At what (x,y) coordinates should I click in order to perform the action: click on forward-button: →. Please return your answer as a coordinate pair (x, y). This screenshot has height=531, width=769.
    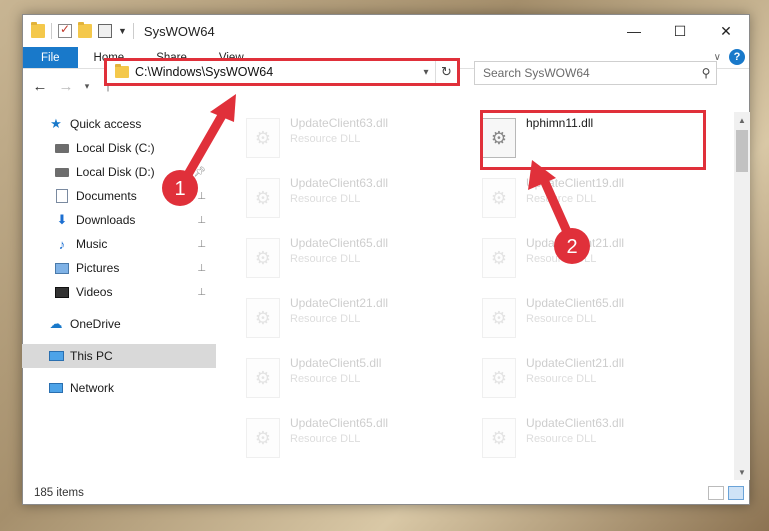
    Looking at the image, I should click on (66, 86).